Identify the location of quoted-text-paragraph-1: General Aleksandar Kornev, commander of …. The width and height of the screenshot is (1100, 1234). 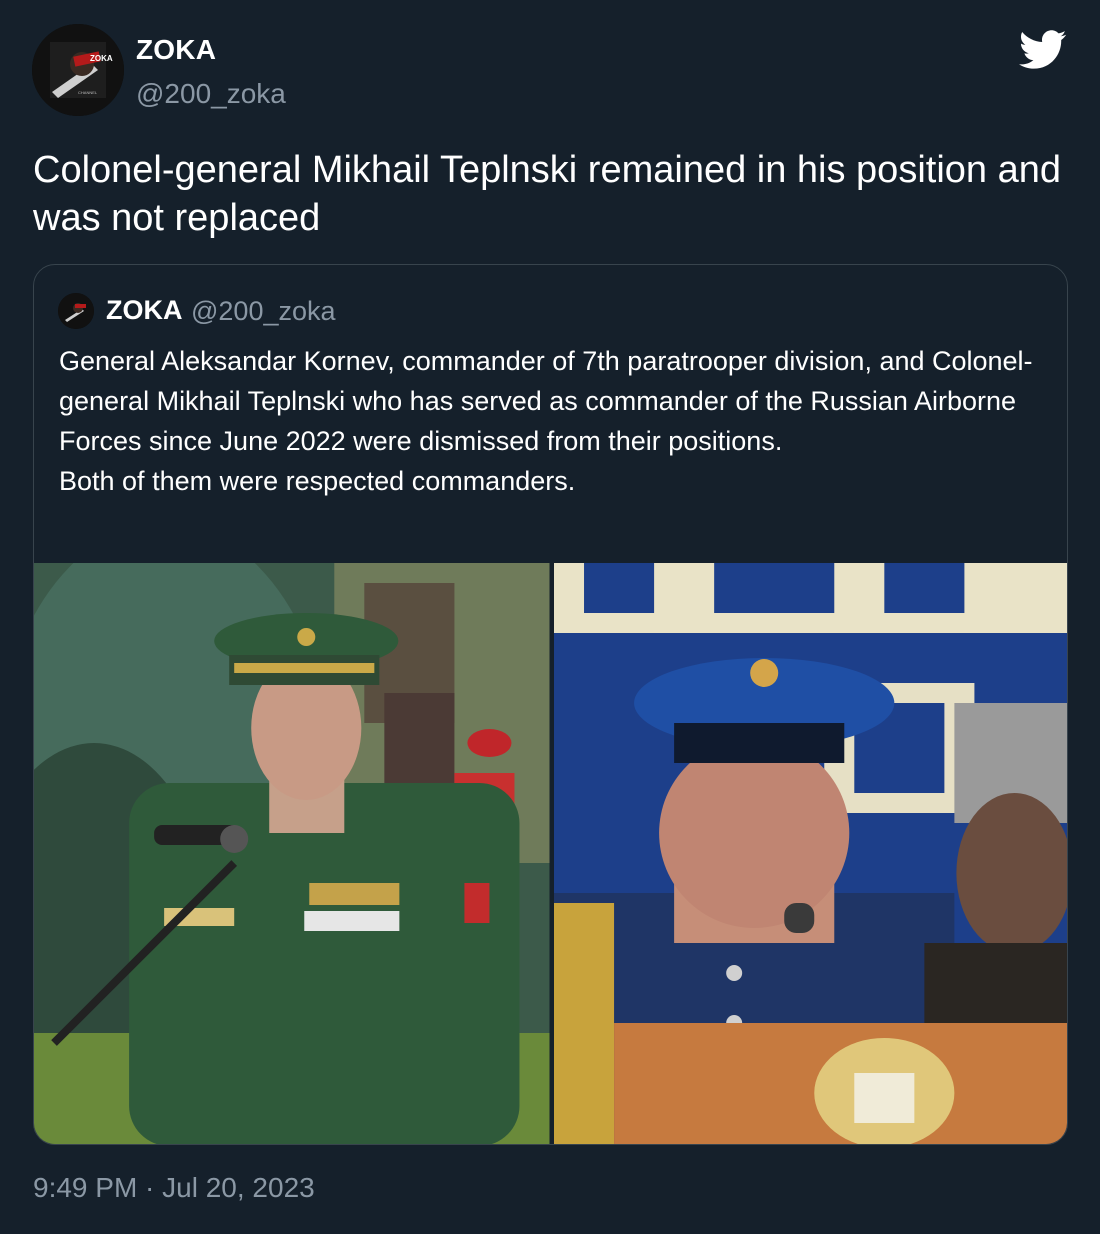
(546, 401).